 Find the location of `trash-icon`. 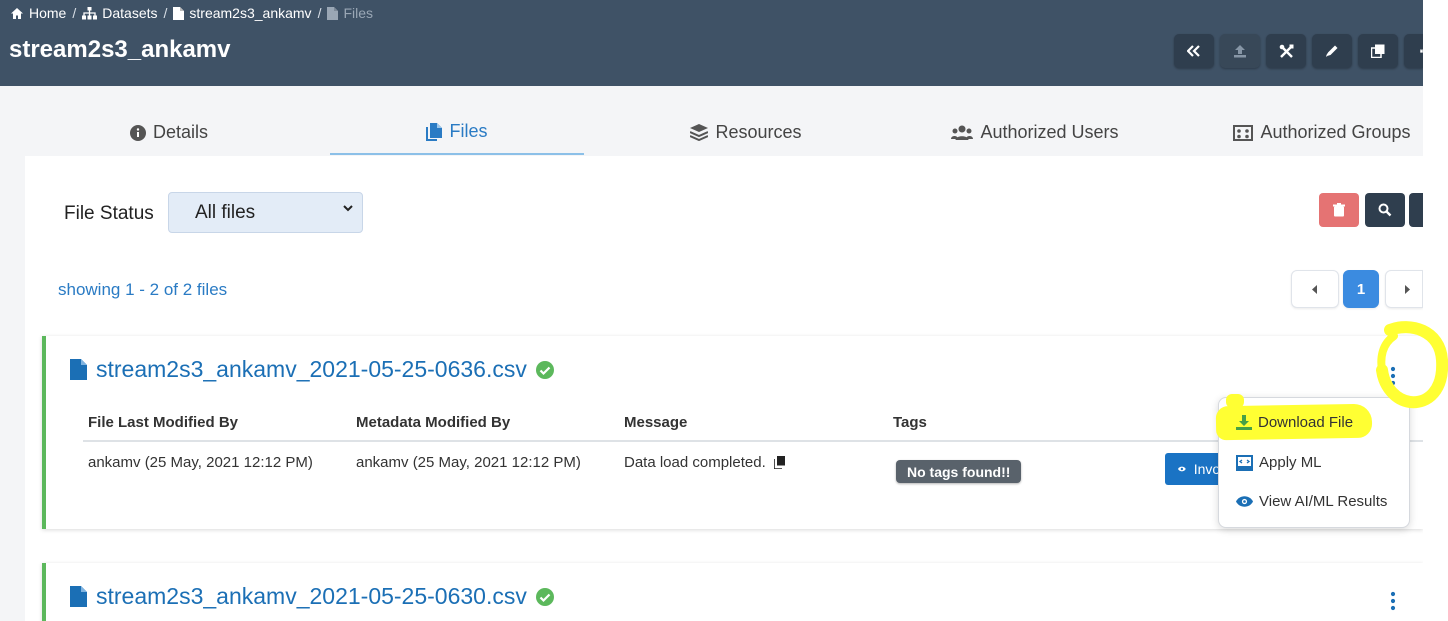

trash-icon is located at coordinates (1339, 210).